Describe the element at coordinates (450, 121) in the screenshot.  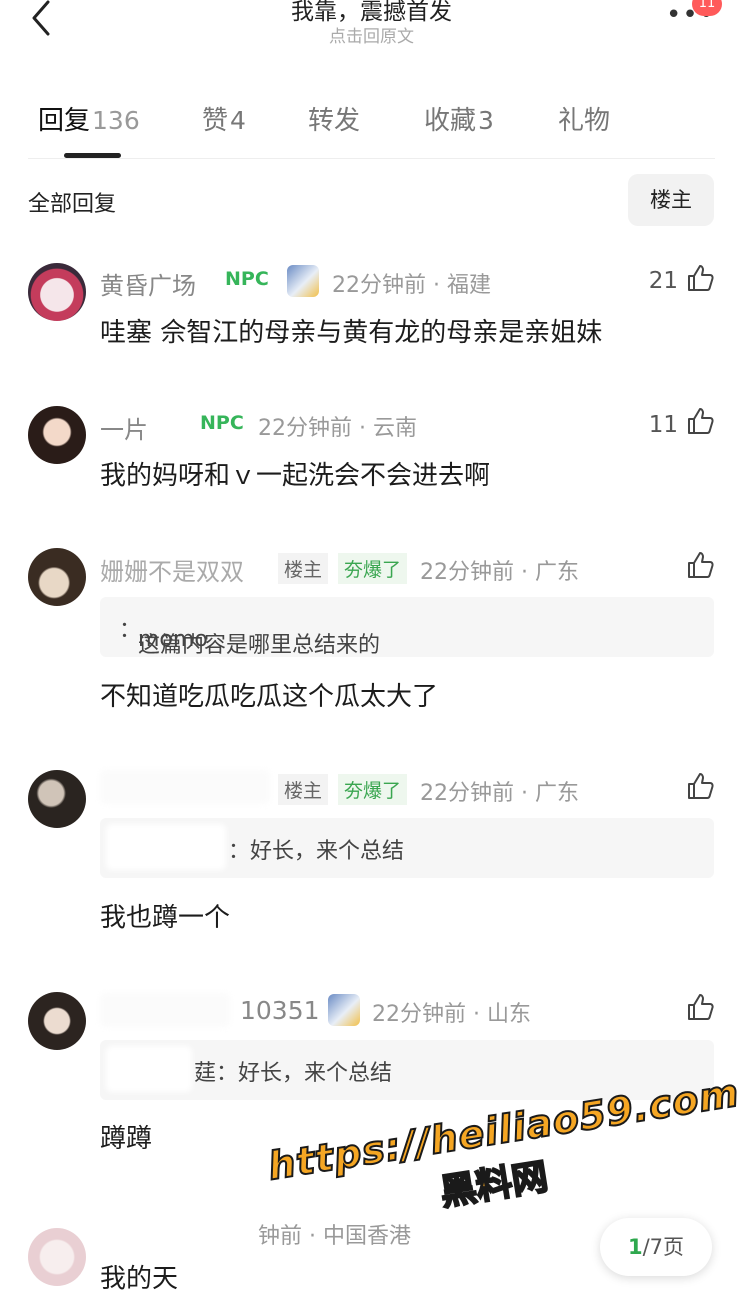
I see `tab-favorites-label: 收藏` at that location.